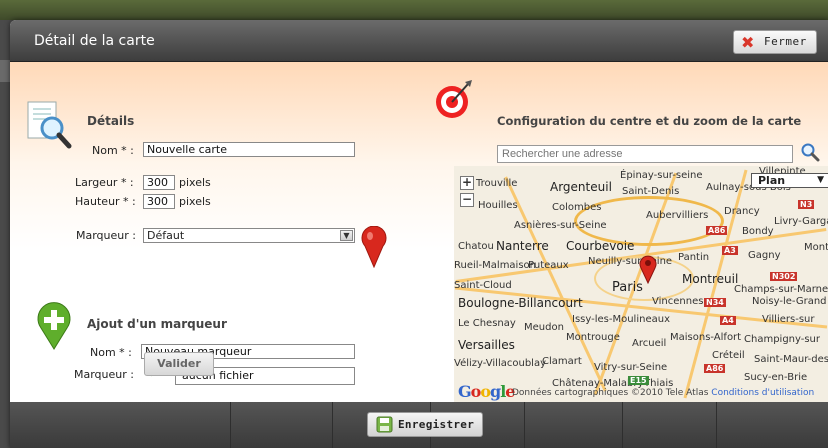  I want to click on height-unit: pixels, so click(195, 201).